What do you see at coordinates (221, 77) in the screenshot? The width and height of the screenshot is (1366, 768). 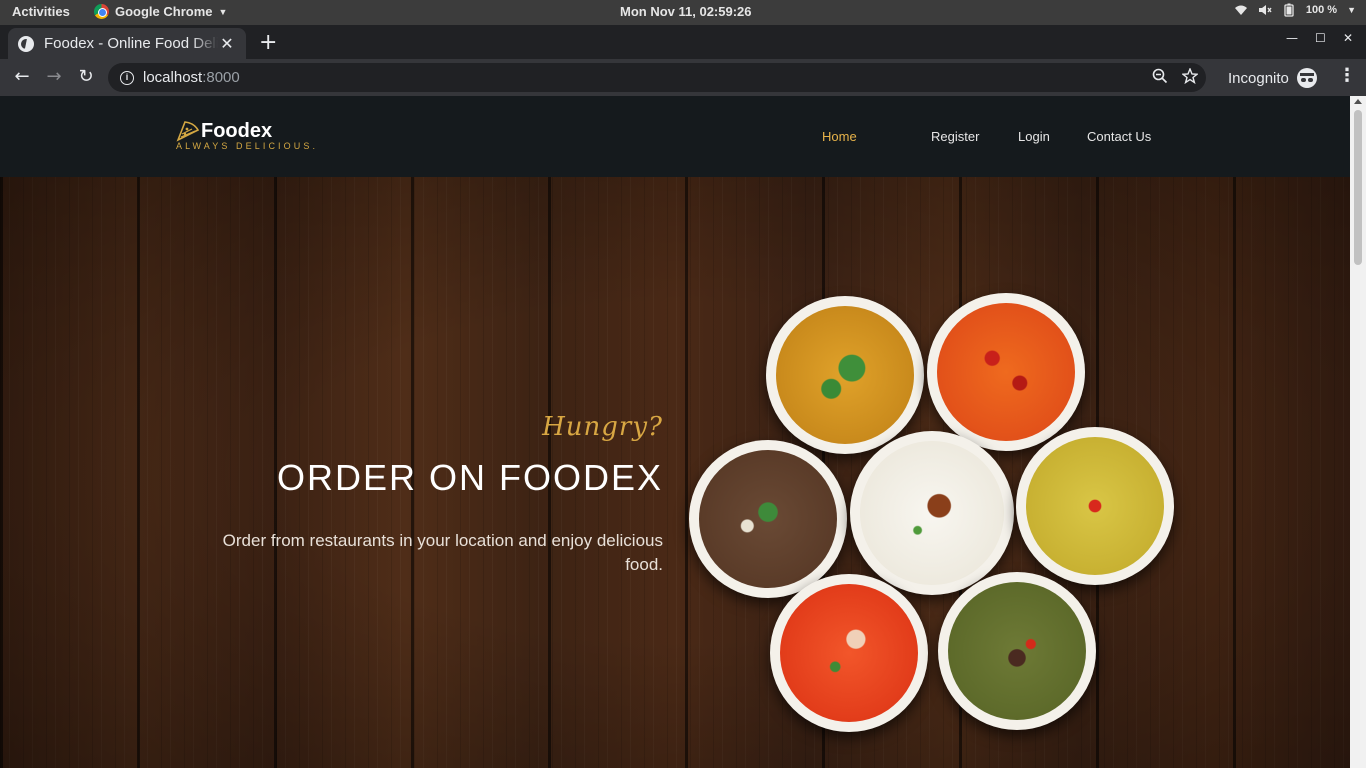 I see `address-port: :8000` at bounding box center [221, 77].